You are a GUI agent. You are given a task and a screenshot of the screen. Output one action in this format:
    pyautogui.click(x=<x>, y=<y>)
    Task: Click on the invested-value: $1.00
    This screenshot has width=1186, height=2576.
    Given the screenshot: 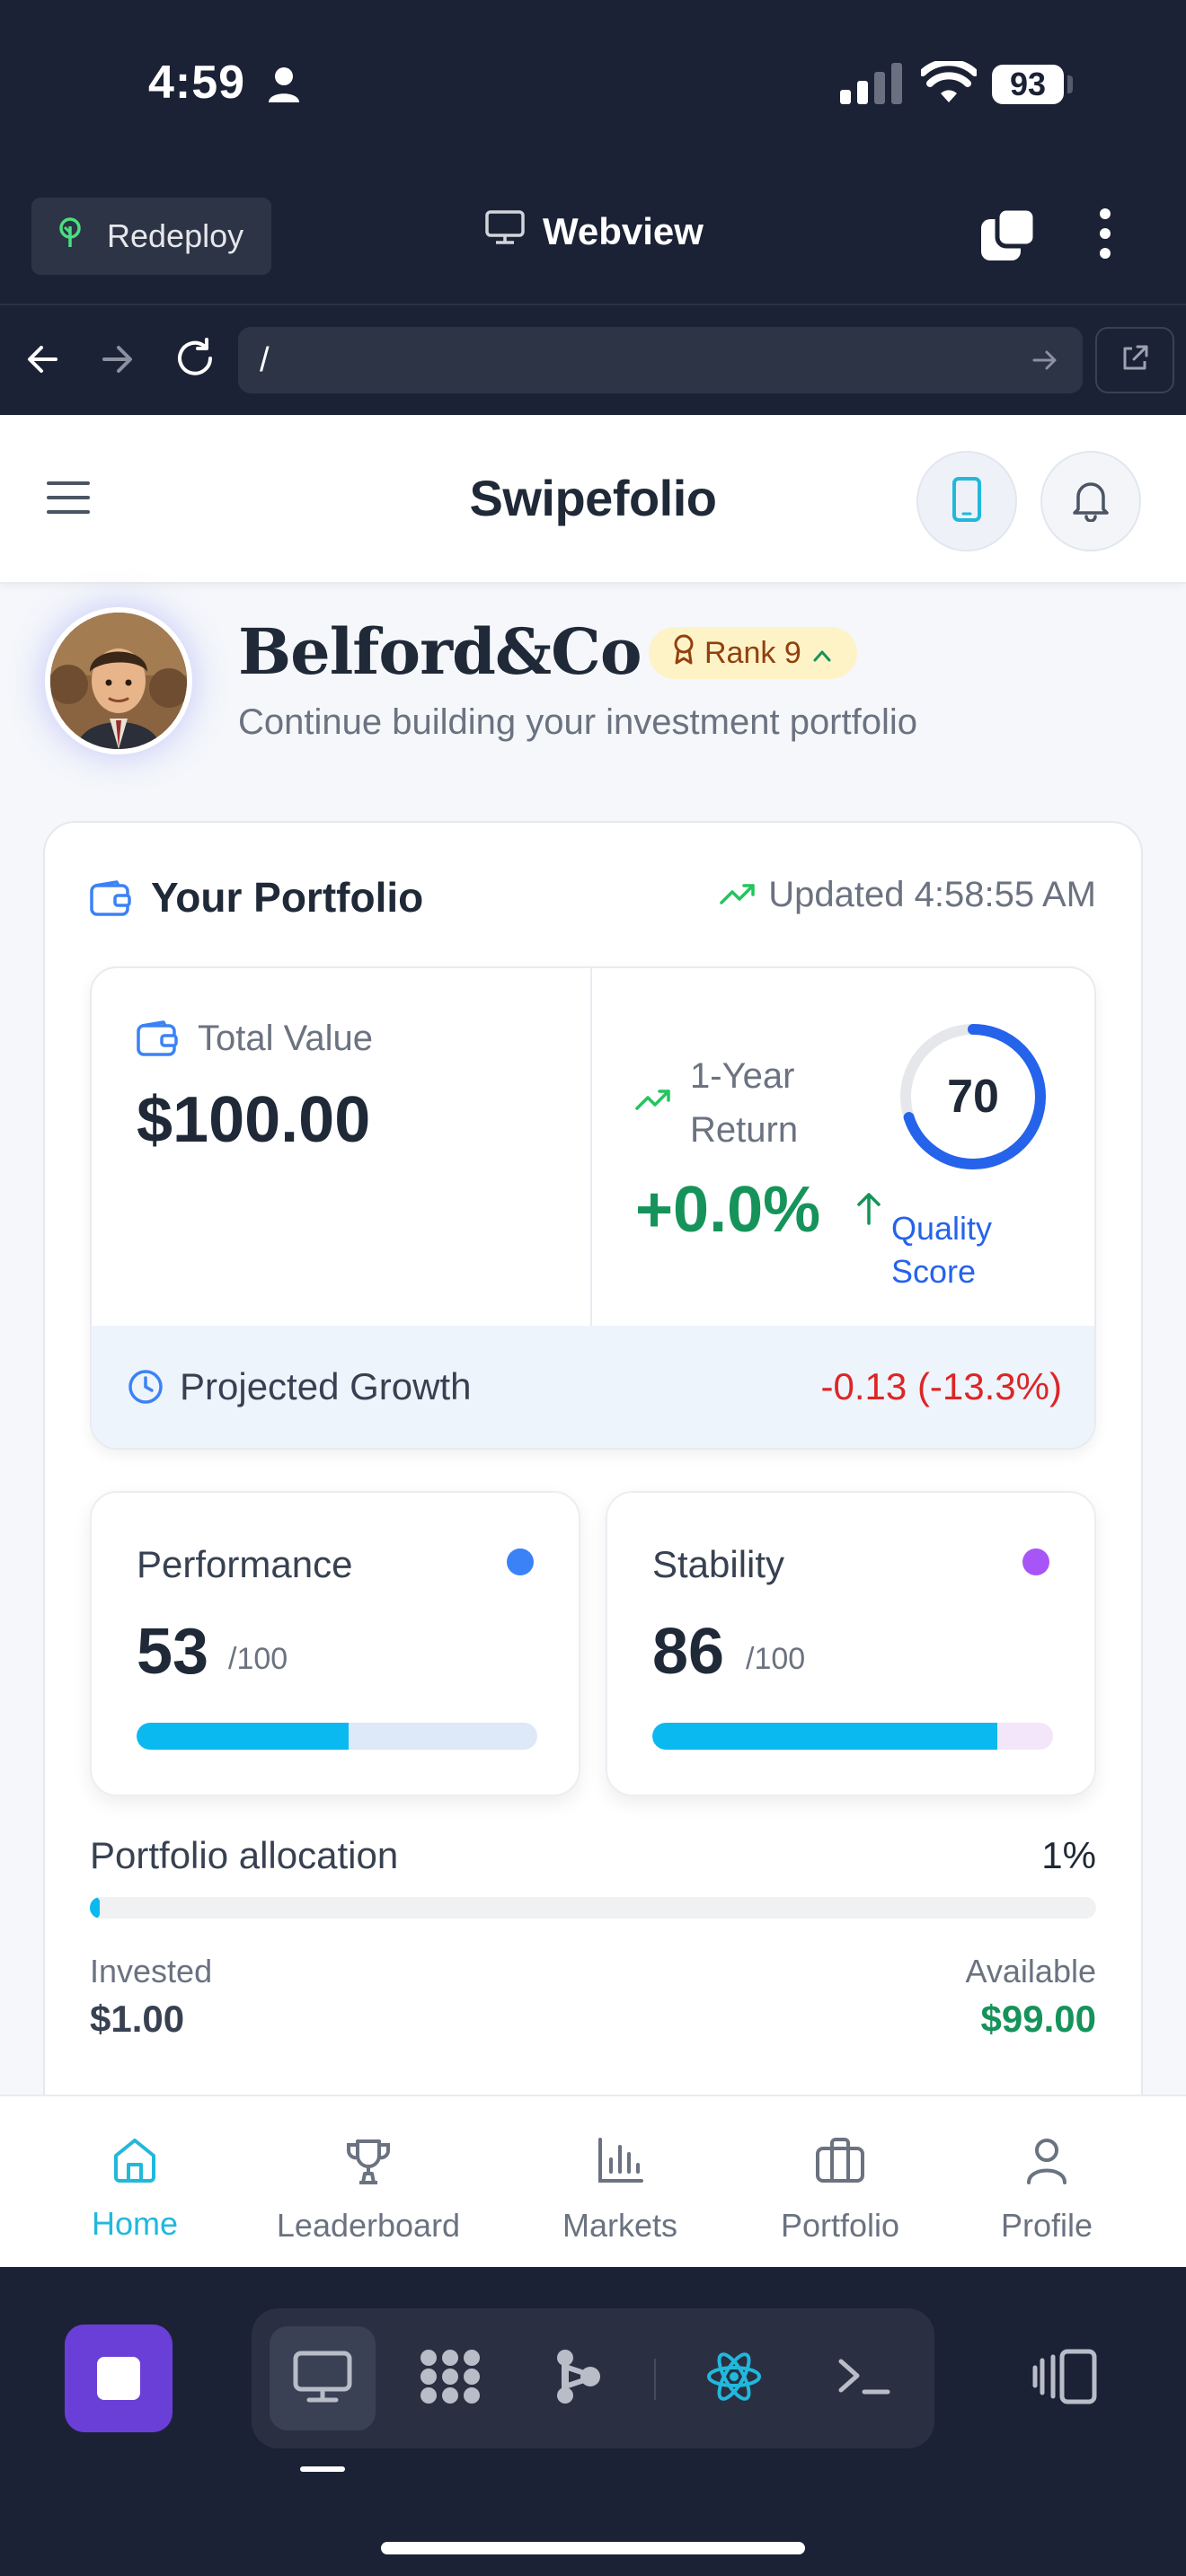 What is the action you would take?
    pyautogui.click(x=137, y=2019)
    